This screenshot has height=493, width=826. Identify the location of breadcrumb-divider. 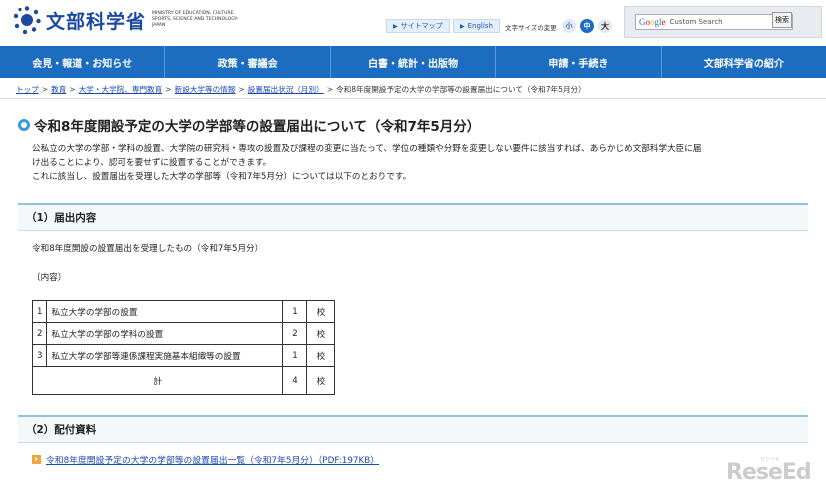
(413, 98).